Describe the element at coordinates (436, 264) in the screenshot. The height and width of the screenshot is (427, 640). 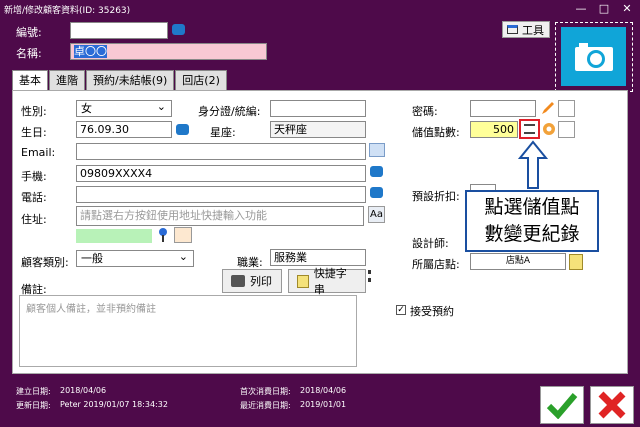
I see `store-label: 所屬店點:` at that location.